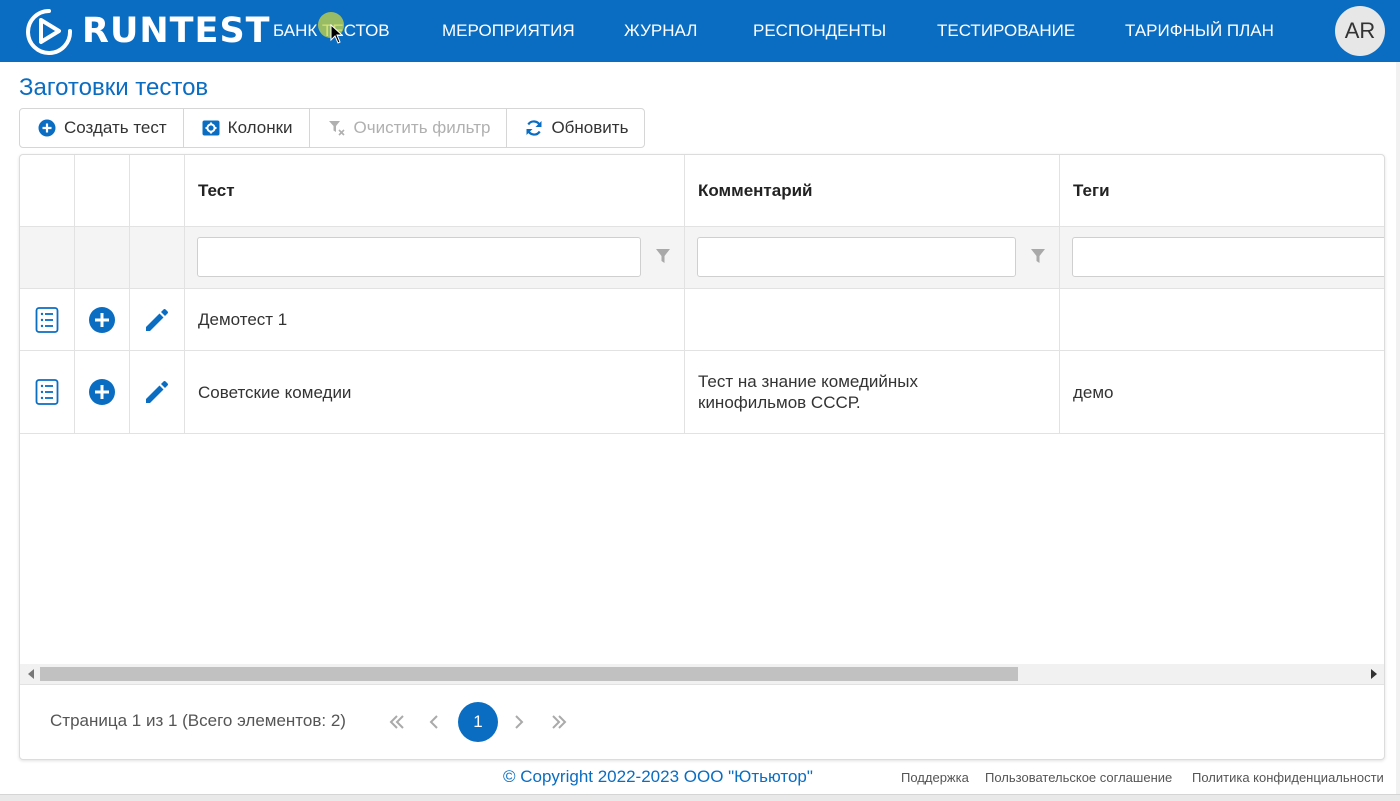  What do you see at coordinates (872, 319) in the screenshot?
I see `cell-comment` at bounding box center [872, 319].